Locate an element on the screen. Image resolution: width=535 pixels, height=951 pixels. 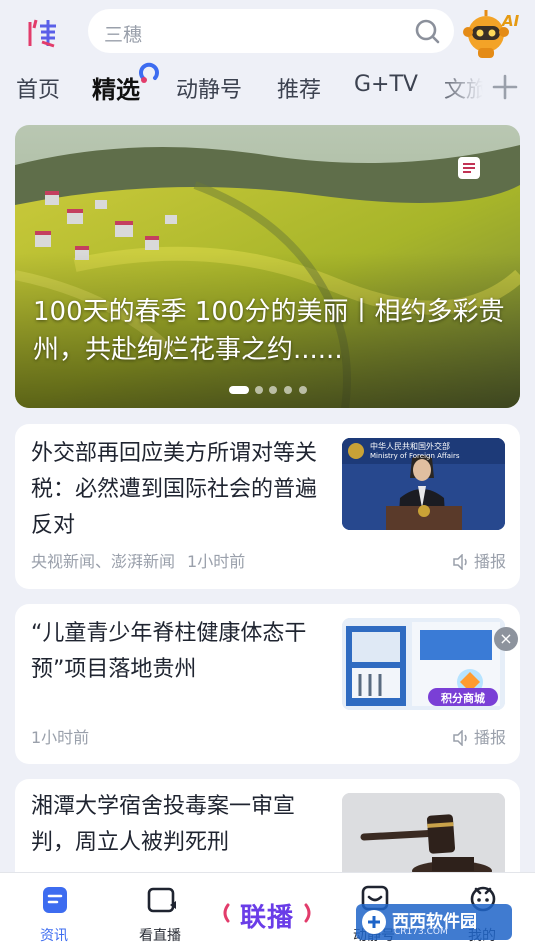
ai-assistant-button: AI is located at coordinates (492, 32).